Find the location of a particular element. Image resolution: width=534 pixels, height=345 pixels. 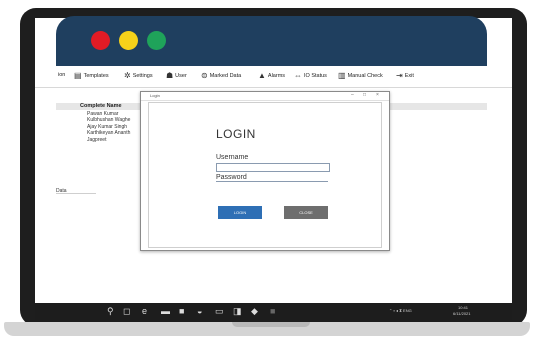

gear-icon: ✲ is located at coordinates (127, 75).